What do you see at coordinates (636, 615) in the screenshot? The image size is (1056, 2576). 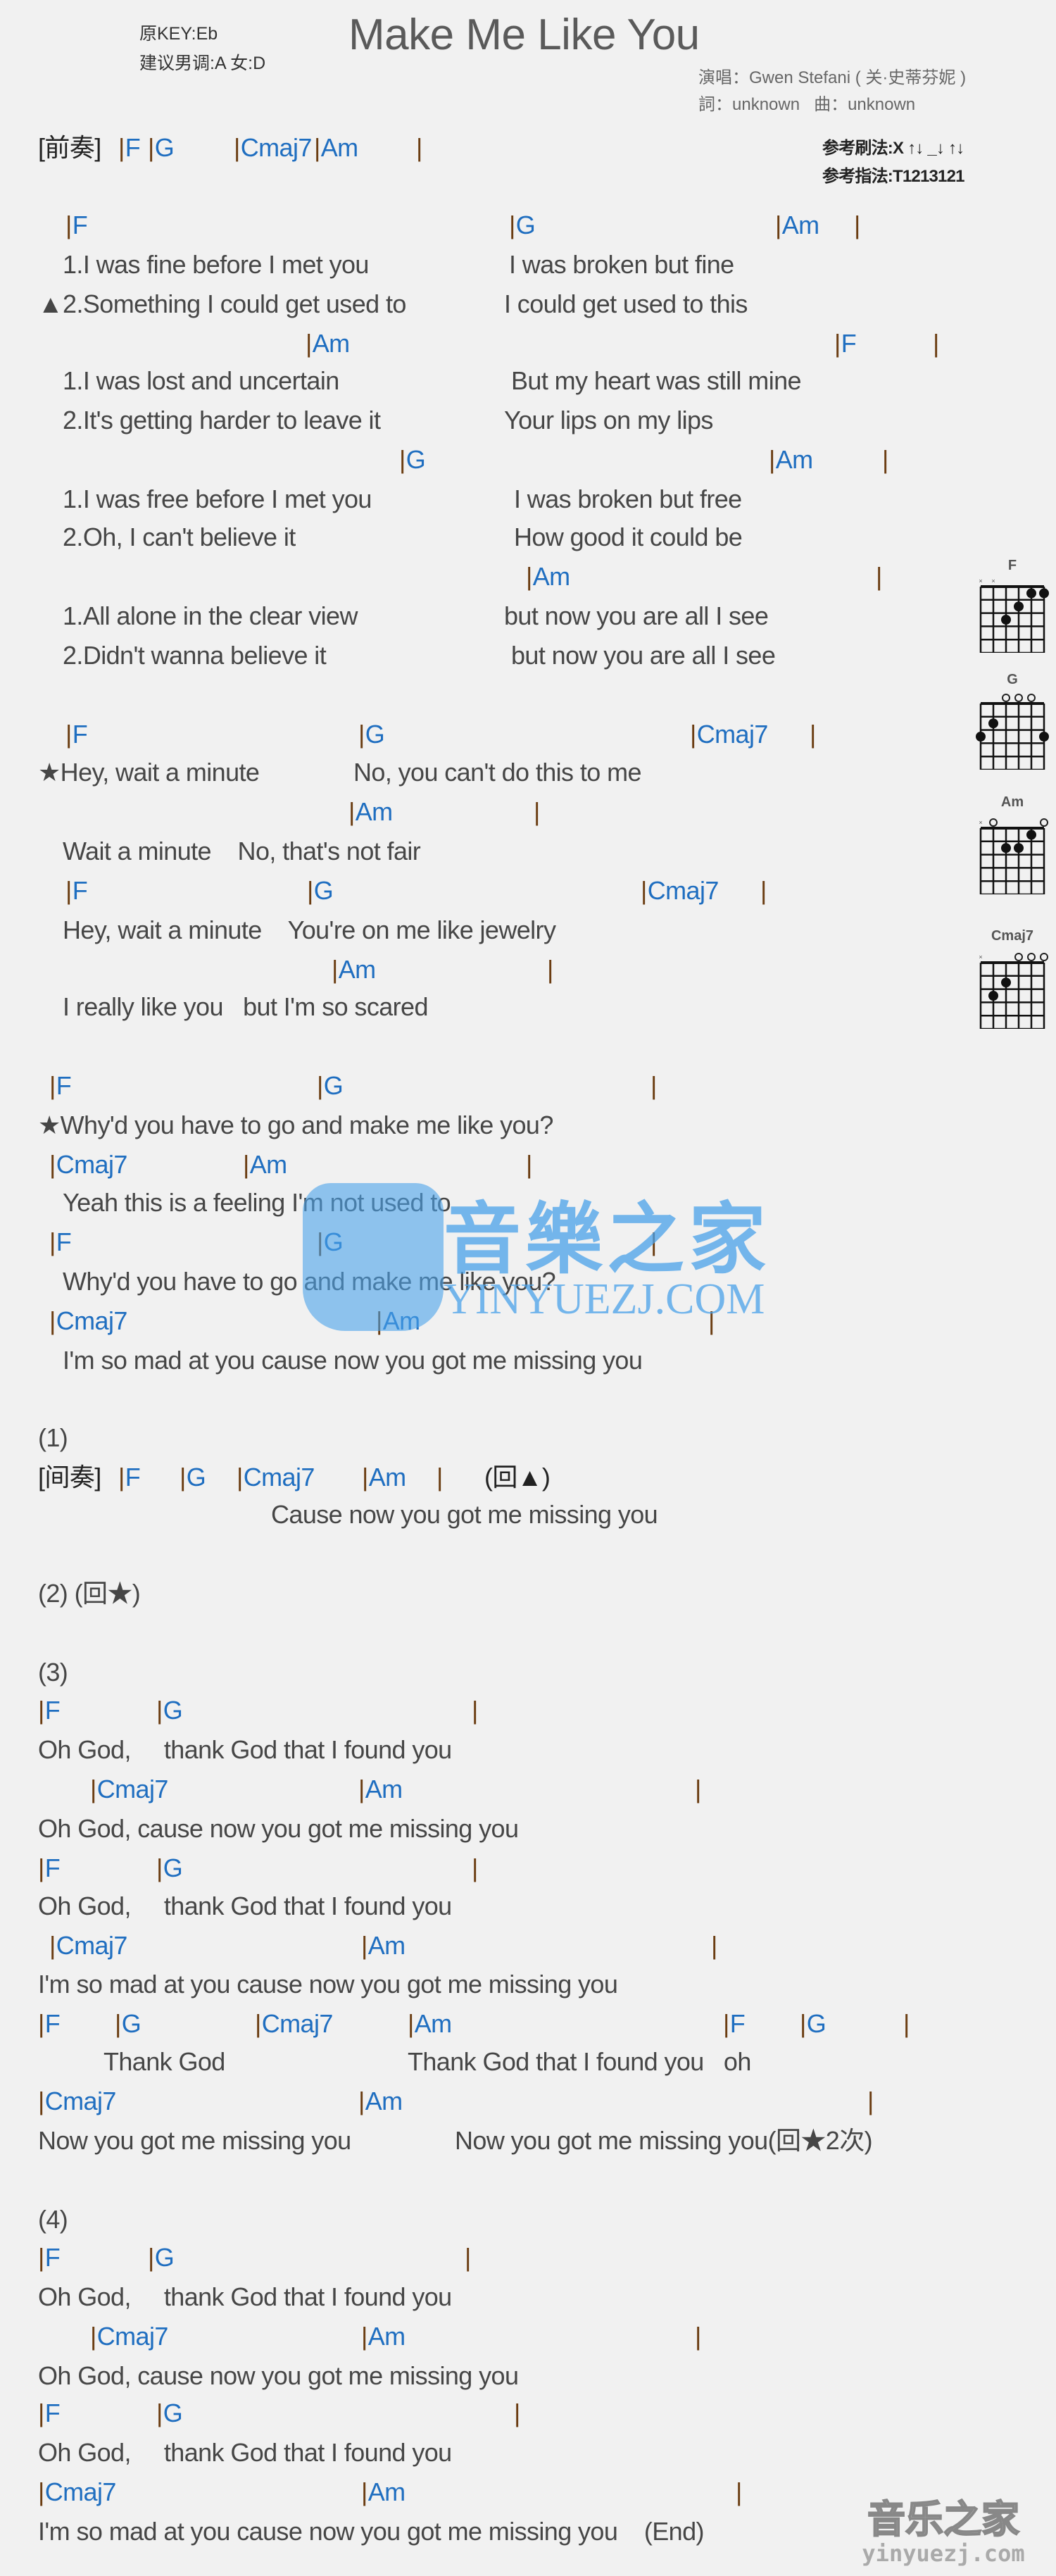 I see `lyric-text: but now you are all I see` at bounding box center [636, 615].